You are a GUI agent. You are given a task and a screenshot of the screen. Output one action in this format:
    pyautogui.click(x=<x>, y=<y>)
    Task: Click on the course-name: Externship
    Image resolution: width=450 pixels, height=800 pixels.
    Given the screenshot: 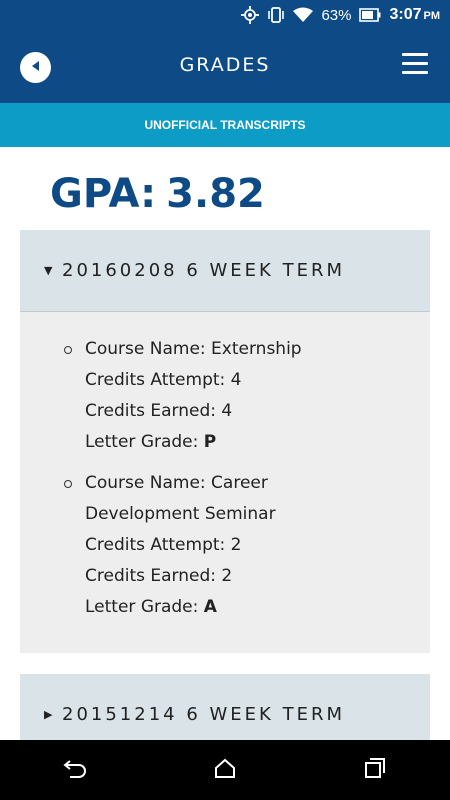 What is the action you would take?
    pyautogui.click(x=256, y=349)
    